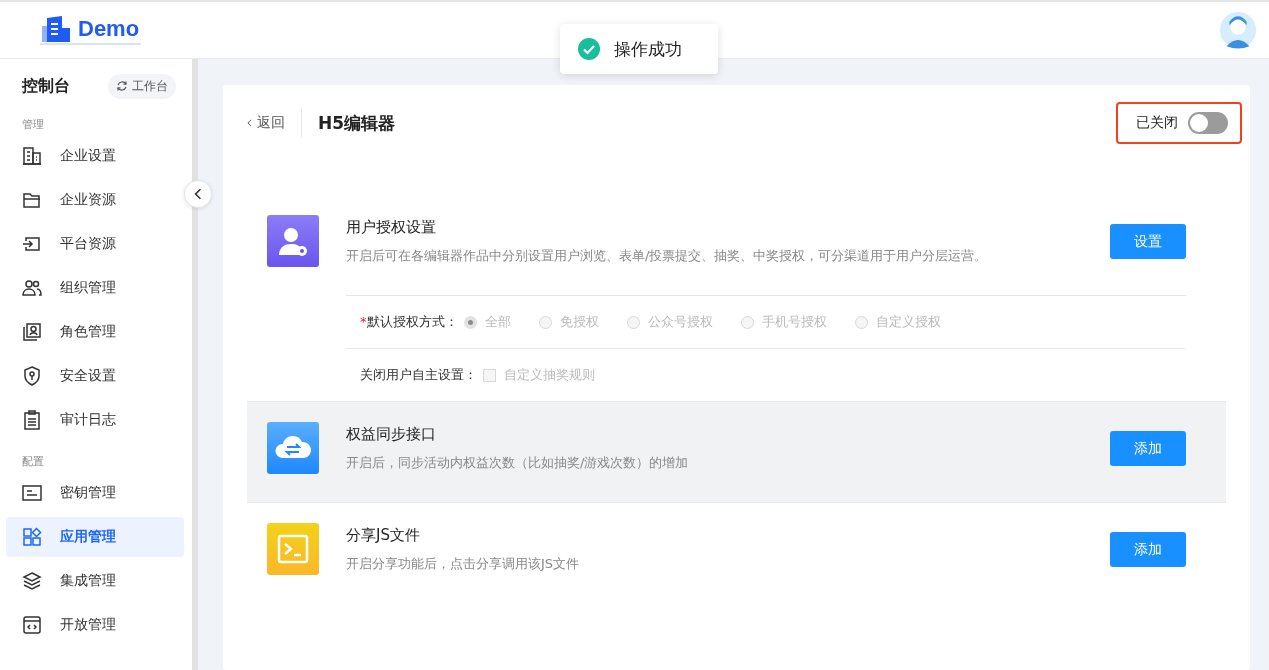 The height and width of the screenshot is (670, 1269). Describe the element at coordinates (1208, 123) in the screenshot. I see `toggle-switch` at that location.